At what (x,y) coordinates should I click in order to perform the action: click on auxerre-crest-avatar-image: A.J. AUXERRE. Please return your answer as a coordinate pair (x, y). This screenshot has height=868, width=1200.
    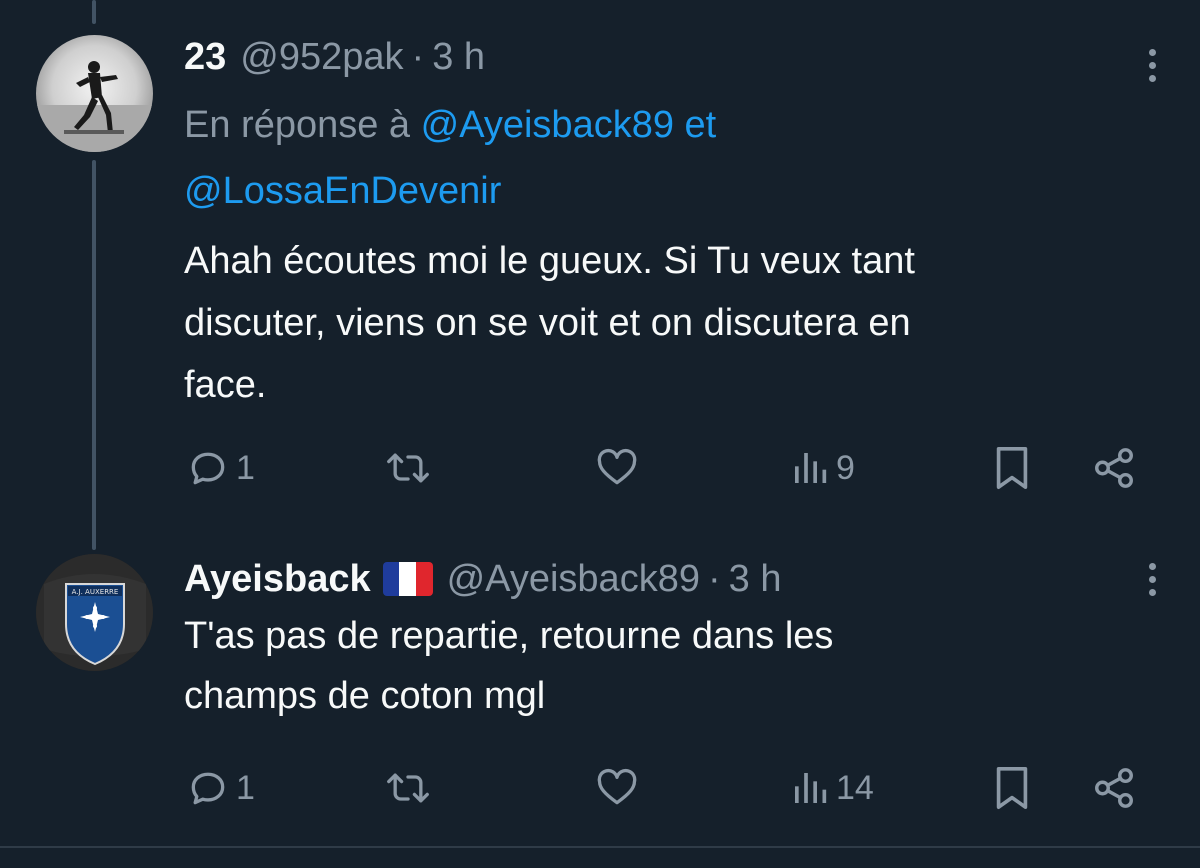
    Looking at the image, I should click on (94, 612).